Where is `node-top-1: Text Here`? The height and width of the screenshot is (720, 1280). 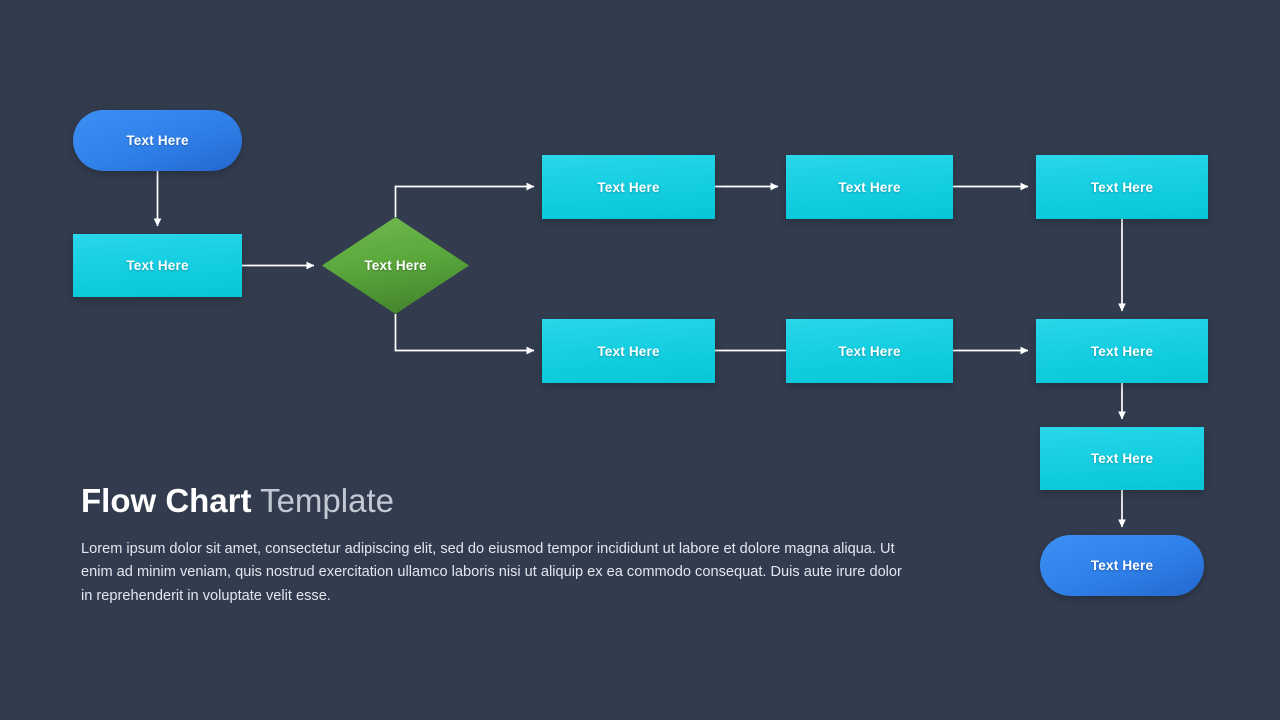
node-top-1: Text Here is located at coordinates (628, 187).